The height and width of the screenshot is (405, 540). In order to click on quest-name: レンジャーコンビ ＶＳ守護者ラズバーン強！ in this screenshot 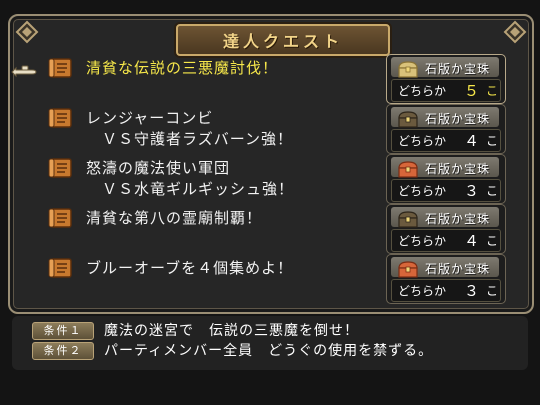, I will do `click(189, 128)`.